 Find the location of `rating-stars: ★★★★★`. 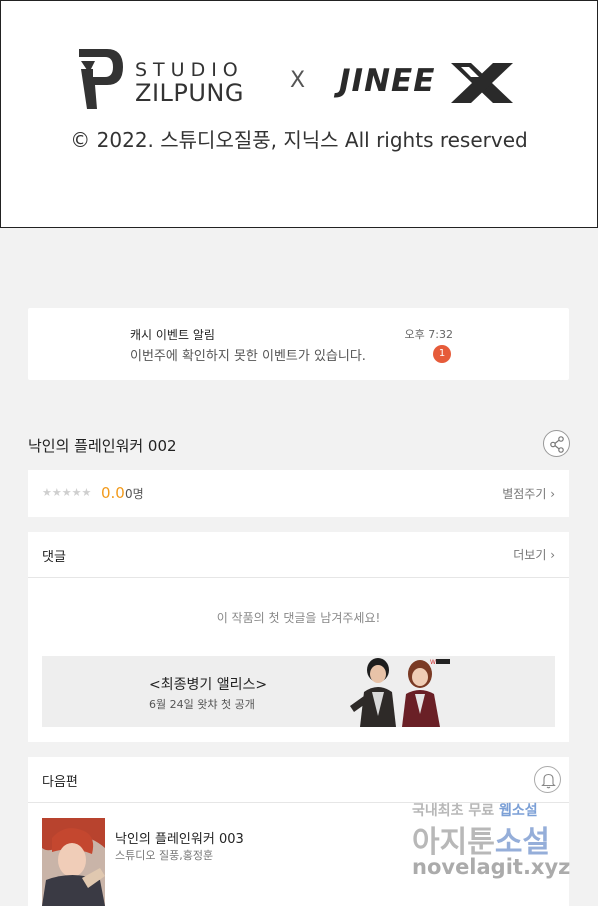

rating-stars: ★★★★★ is located at coordinates (67, 492).